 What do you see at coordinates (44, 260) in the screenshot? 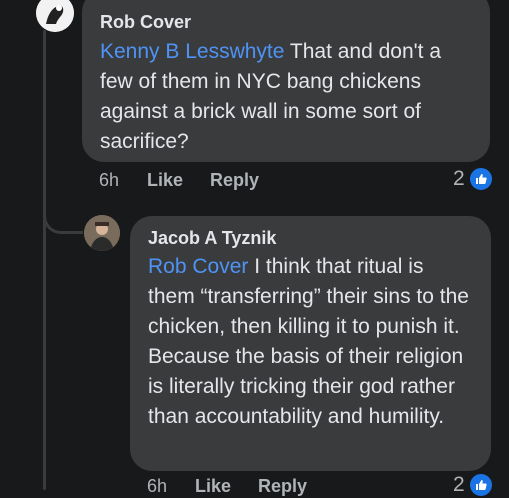
I see `thread-line` at bounding box center [44, 260].